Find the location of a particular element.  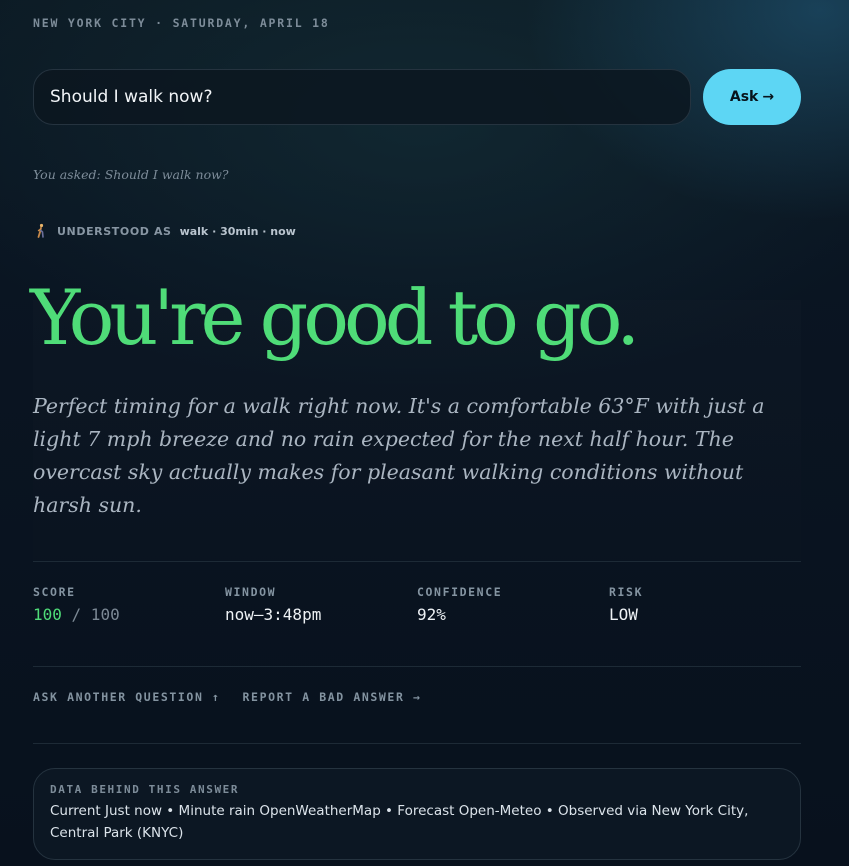

stat-score-value: 100 / 100 is located at coordinates (129, 614).